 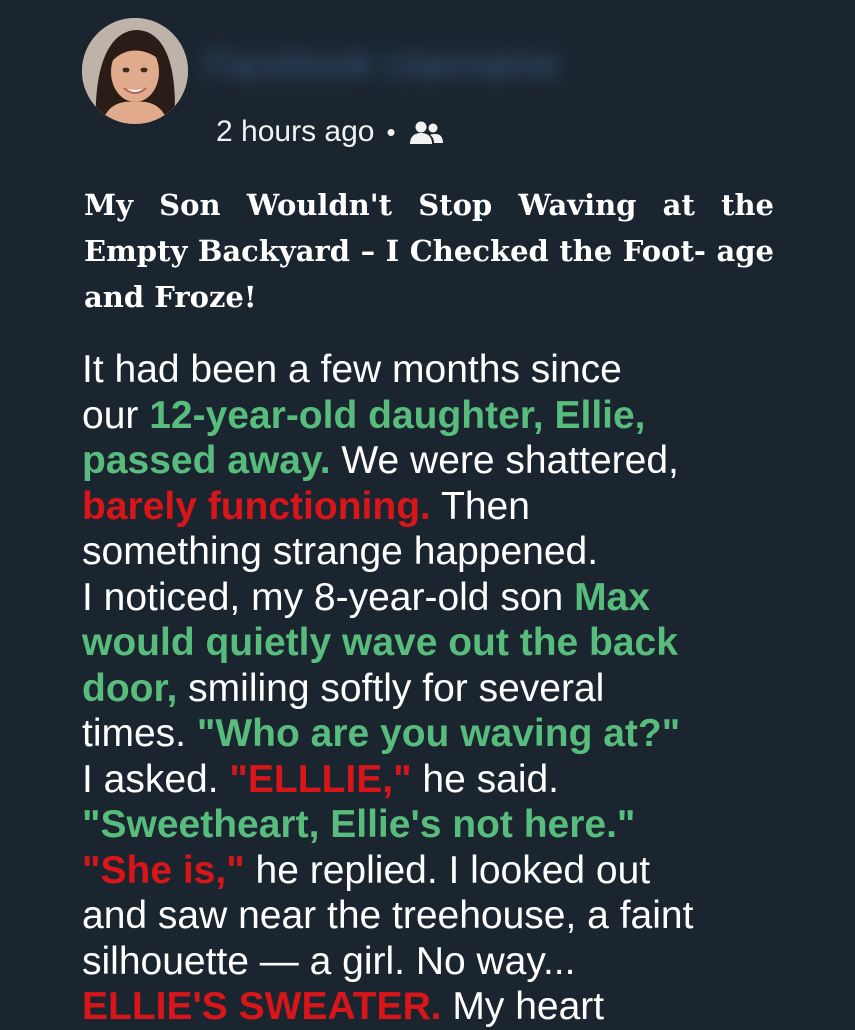 What do you see at coordinates (523, 1006) in the screenshot?
I see `story-segment: My heart` at bounding box center [523, 1006].